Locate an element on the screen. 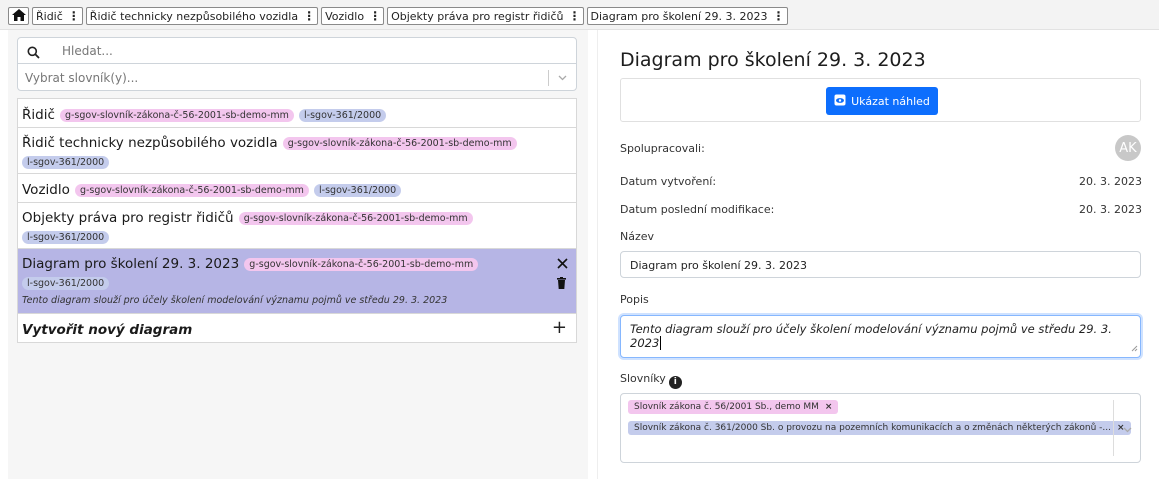 This screenshot has height=479, width=1159. eye-icon is located at coordinates (840, 101).